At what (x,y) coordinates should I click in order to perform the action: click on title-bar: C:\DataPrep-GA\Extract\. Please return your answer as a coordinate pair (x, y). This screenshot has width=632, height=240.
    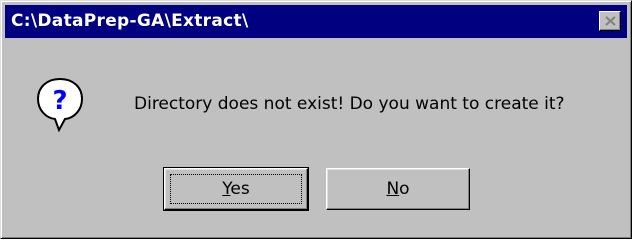
    Looking at the image, I should click on (316, 21).